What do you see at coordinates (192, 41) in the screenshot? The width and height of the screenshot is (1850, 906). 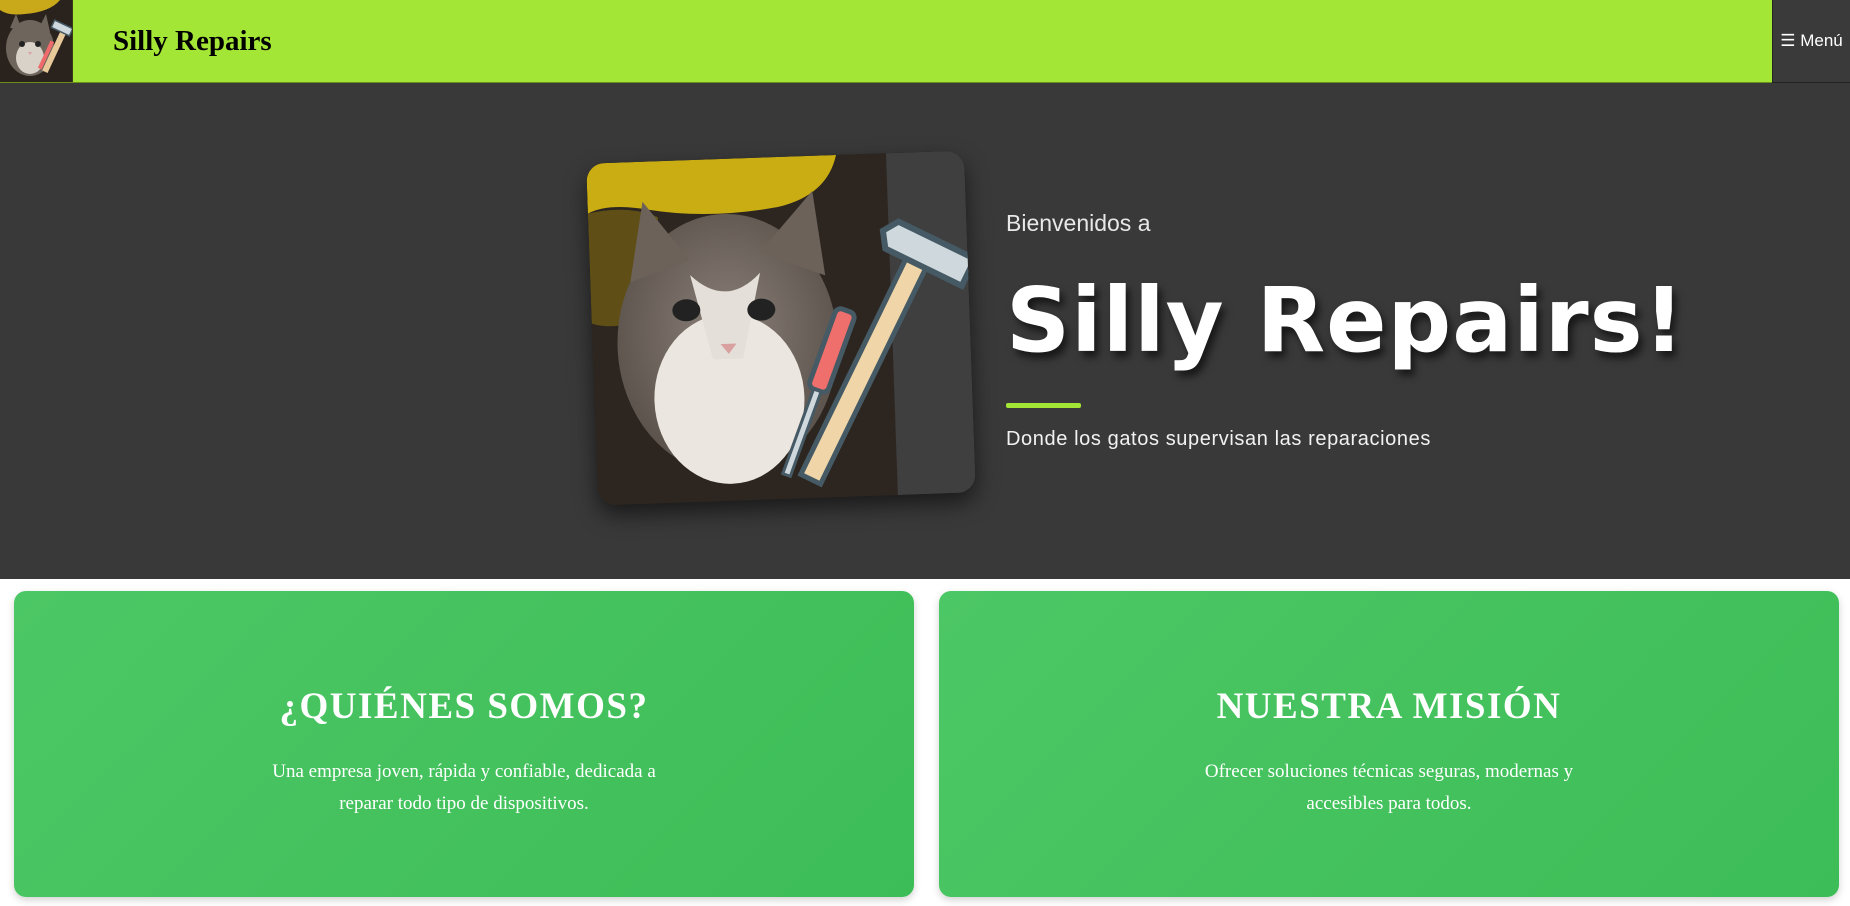 I see `brand-name: Silly Repairs` at bounding box center [192, 41].